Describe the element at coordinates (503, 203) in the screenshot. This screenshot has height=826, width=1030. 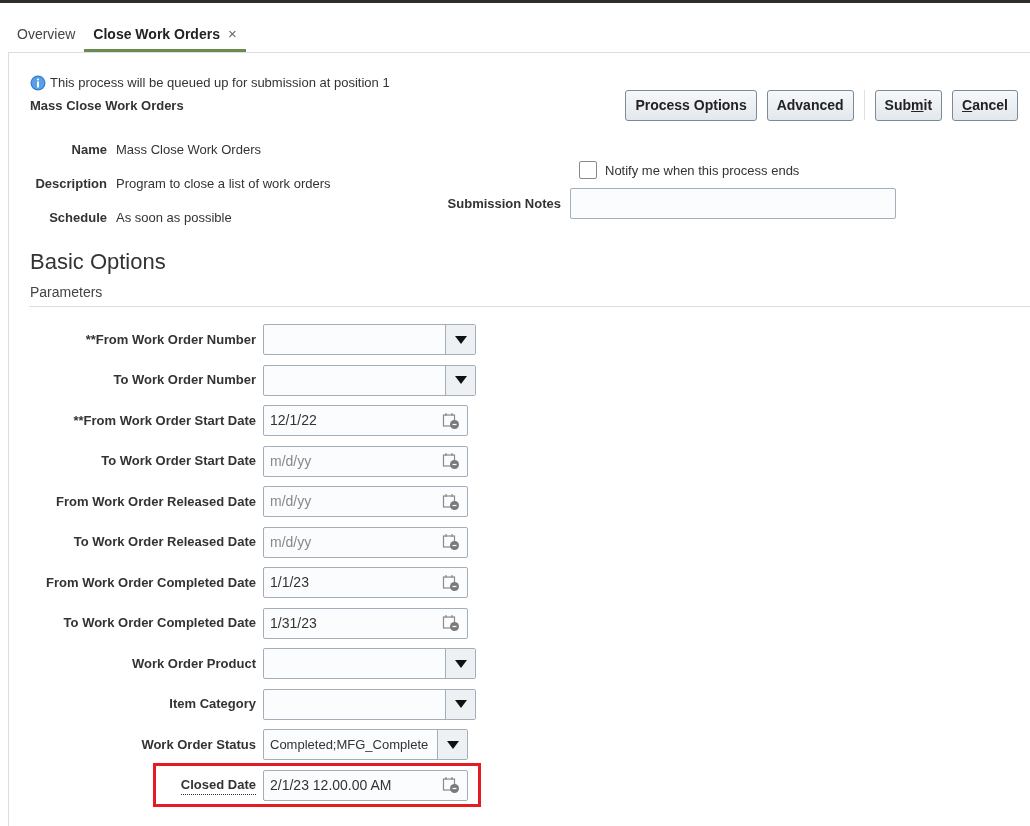
I see `field-label: Submission Notes` at that location.